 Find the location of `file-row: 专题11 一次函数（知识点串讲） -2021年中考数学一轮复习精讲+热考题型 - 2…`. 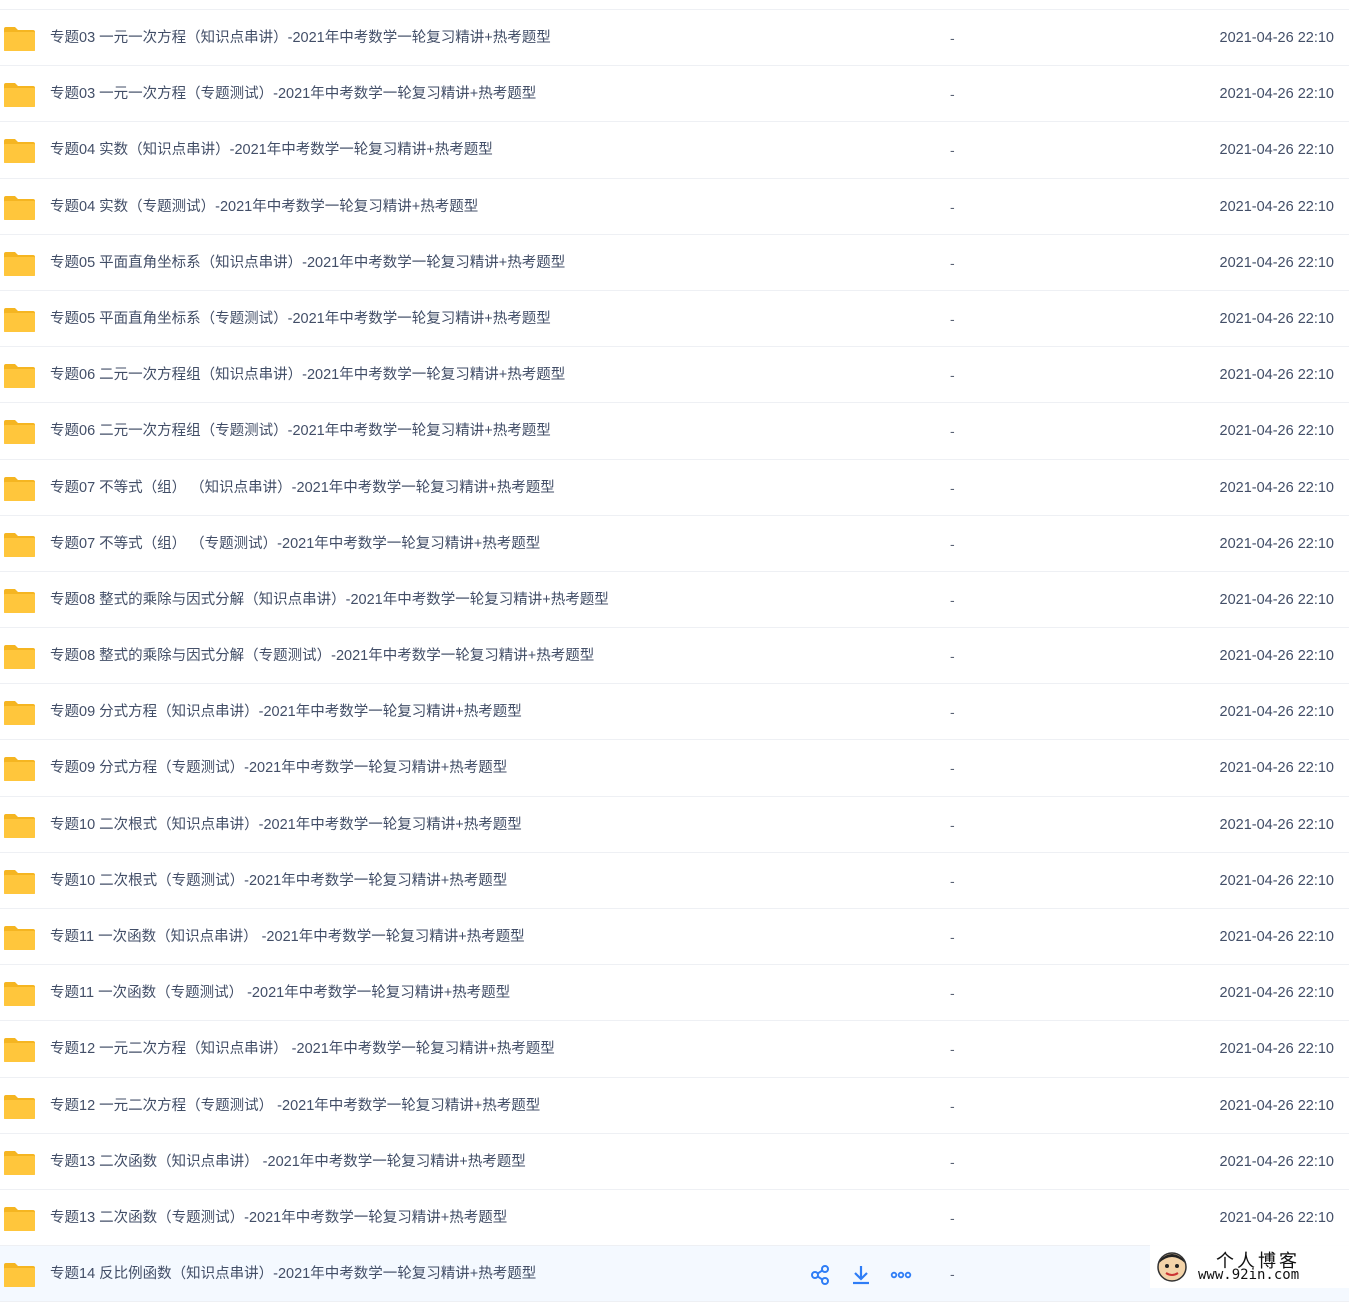

file-row: 专题11 一次函数（知识点串讲） -2021年中考数学一轮复习精讲+热考题型 - 2… is located at coordinates (674, 937).